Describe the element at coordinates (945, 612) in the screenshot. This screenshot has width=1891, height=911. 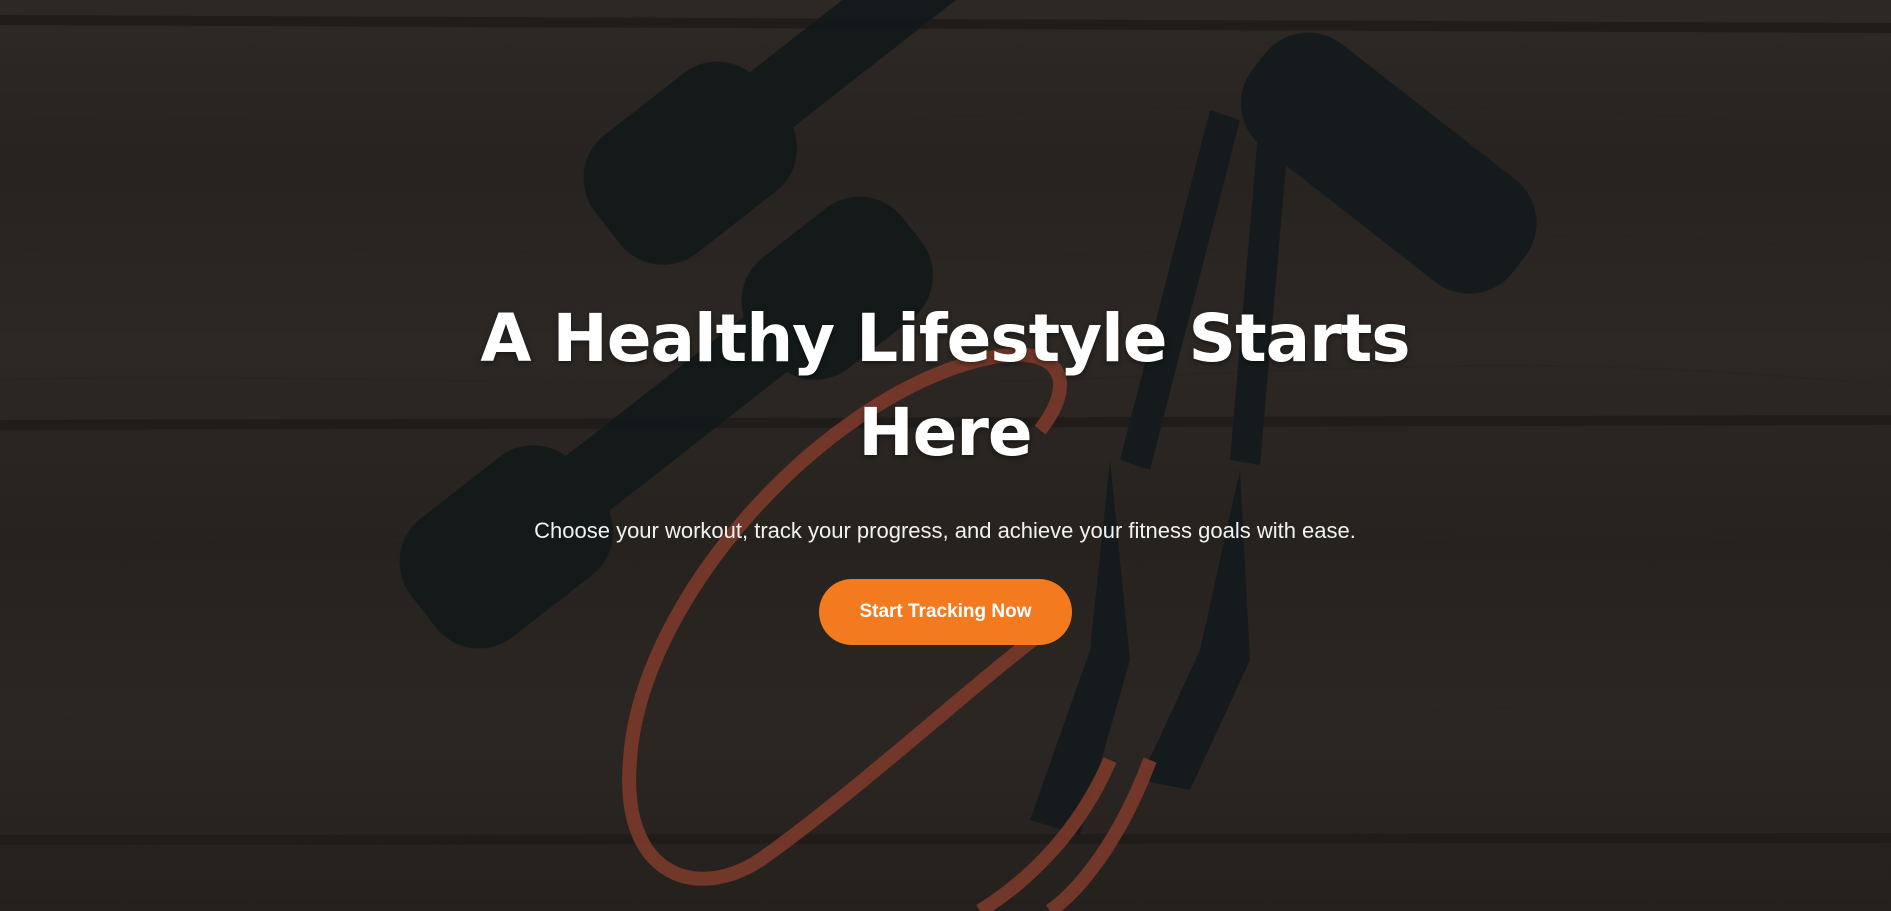
I see `start-tracking-button: Start Tracking Now` at that location.